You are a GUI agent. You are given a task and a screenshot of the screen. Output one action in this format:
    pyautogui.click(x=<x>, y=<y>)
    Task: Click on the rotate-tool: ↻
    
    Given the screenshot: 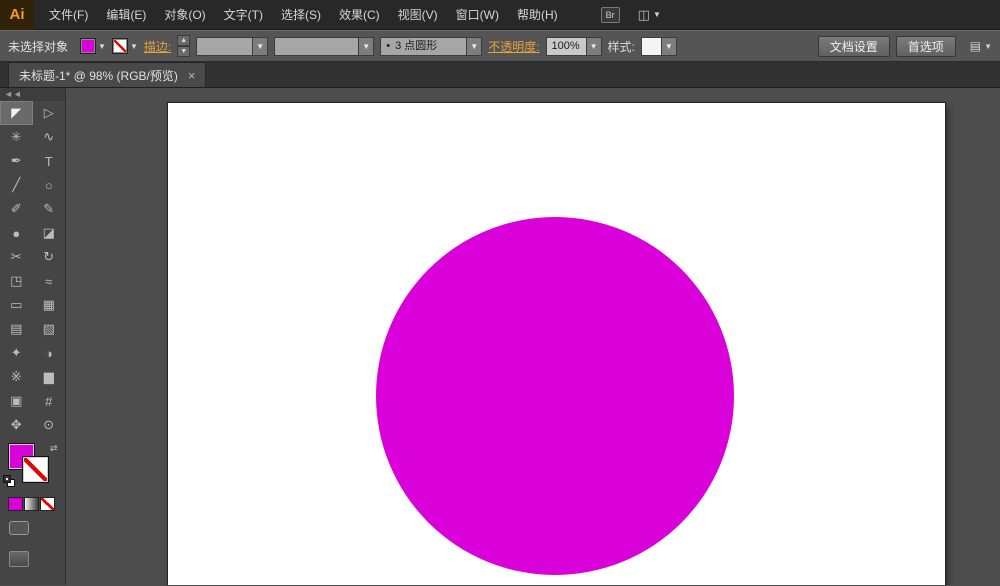 What is the action you would take?
    pyautogui.click(x=49, y=257)
    